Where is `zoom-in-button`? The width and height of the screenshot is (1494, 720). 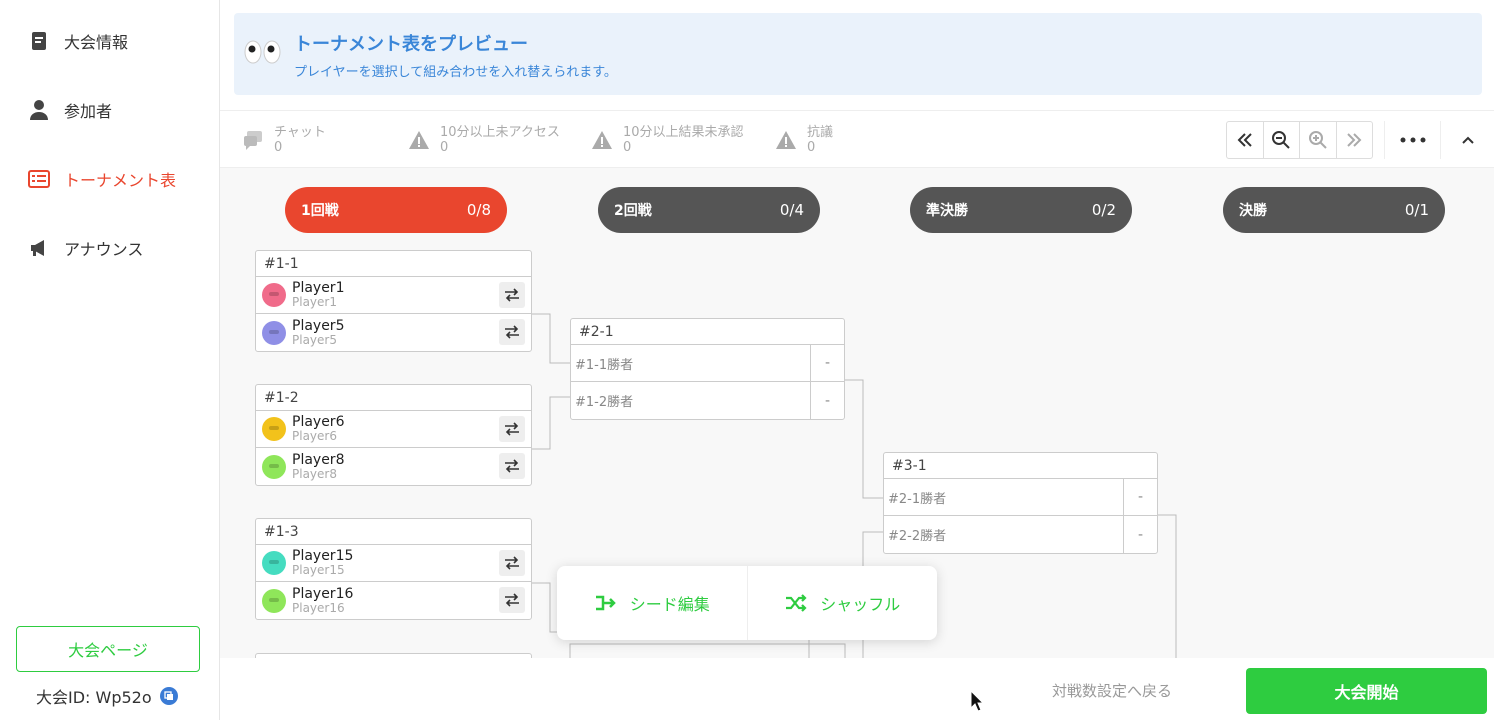
zoom-in-button is located at coordinates (1318, 140).